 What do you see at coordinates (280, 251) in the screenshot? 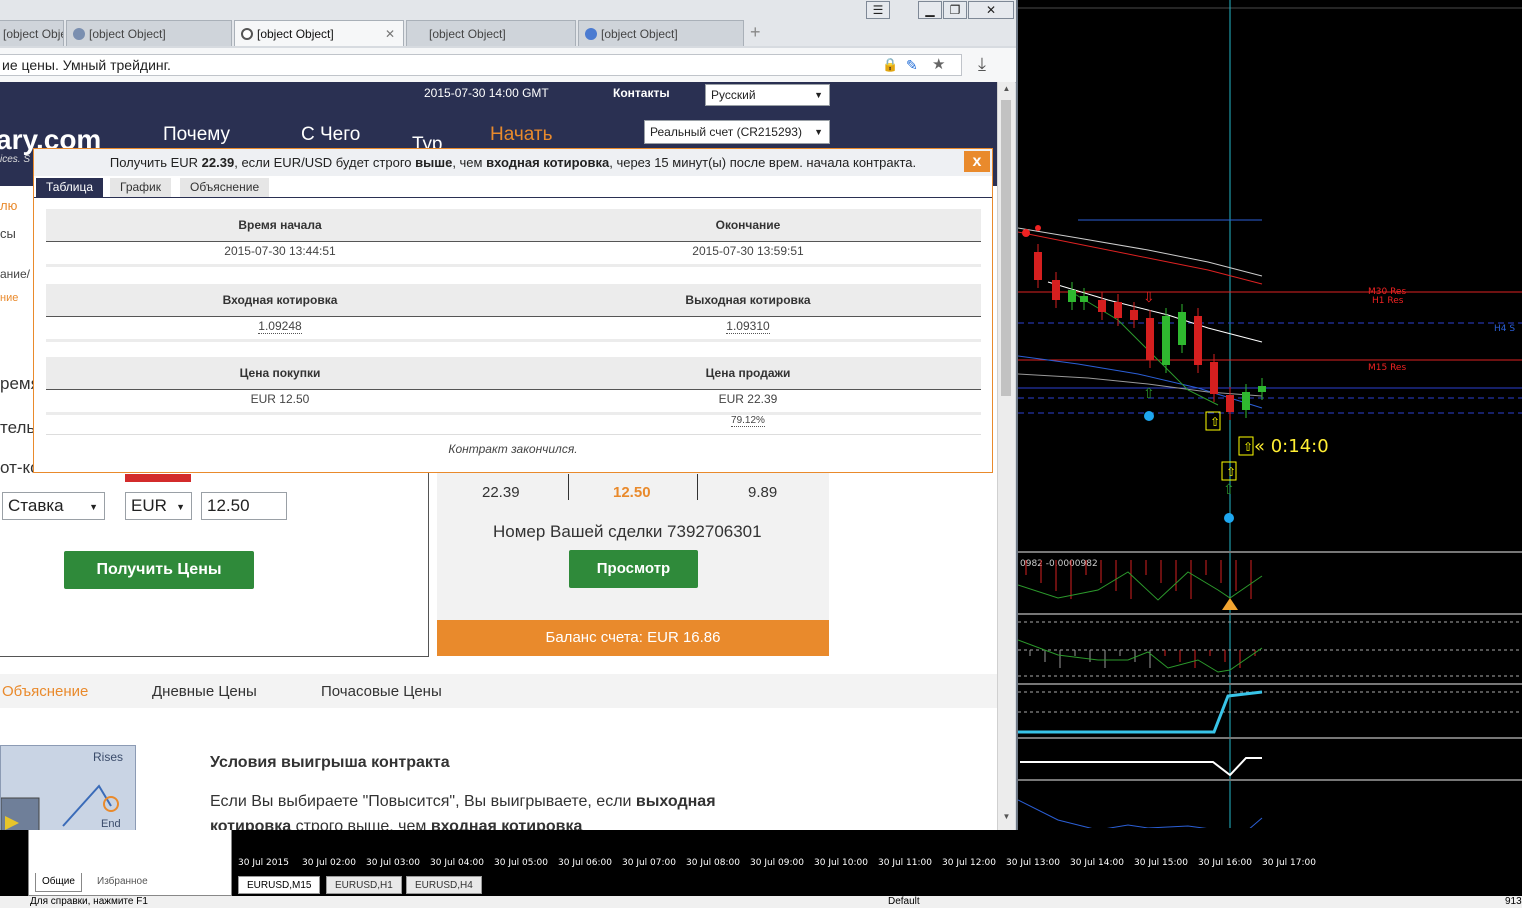
I see `start-time-value: 2015-07-30 13:44:51` at bounding box center [280, 251].